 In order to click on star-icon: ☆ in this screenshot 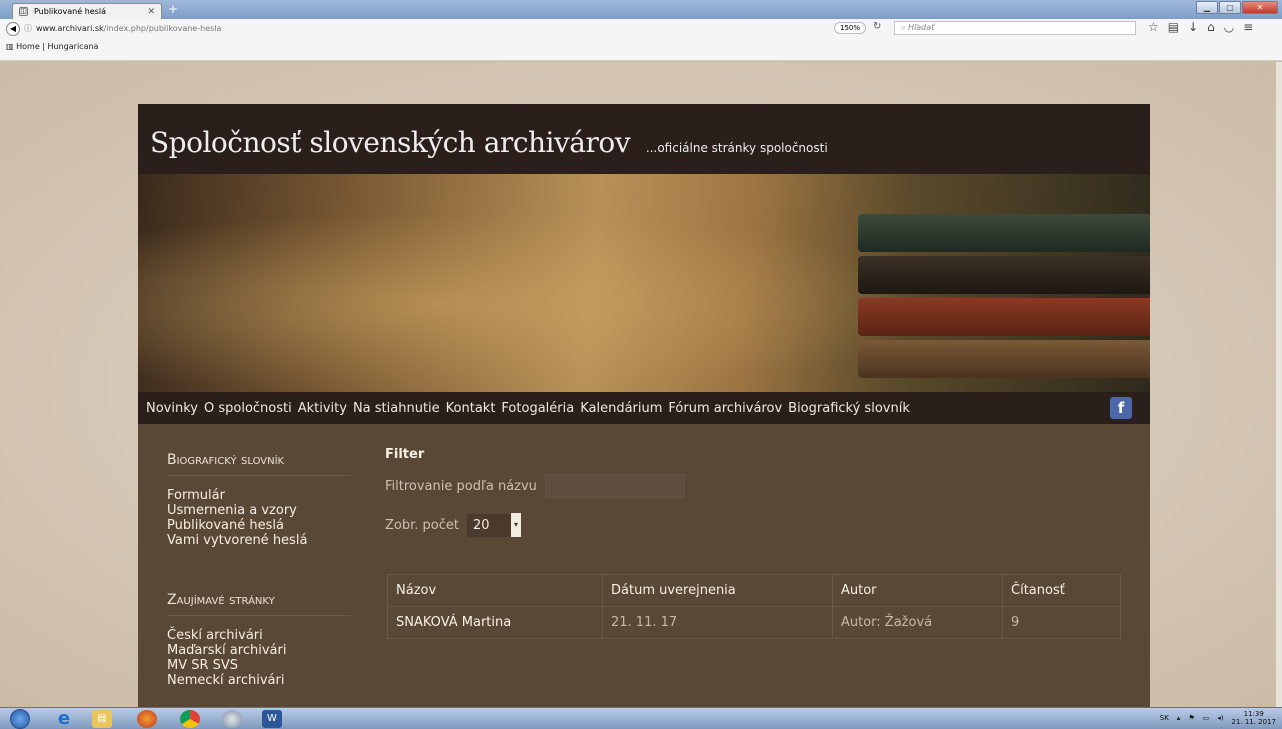, I will do `click(1153, 27)`.